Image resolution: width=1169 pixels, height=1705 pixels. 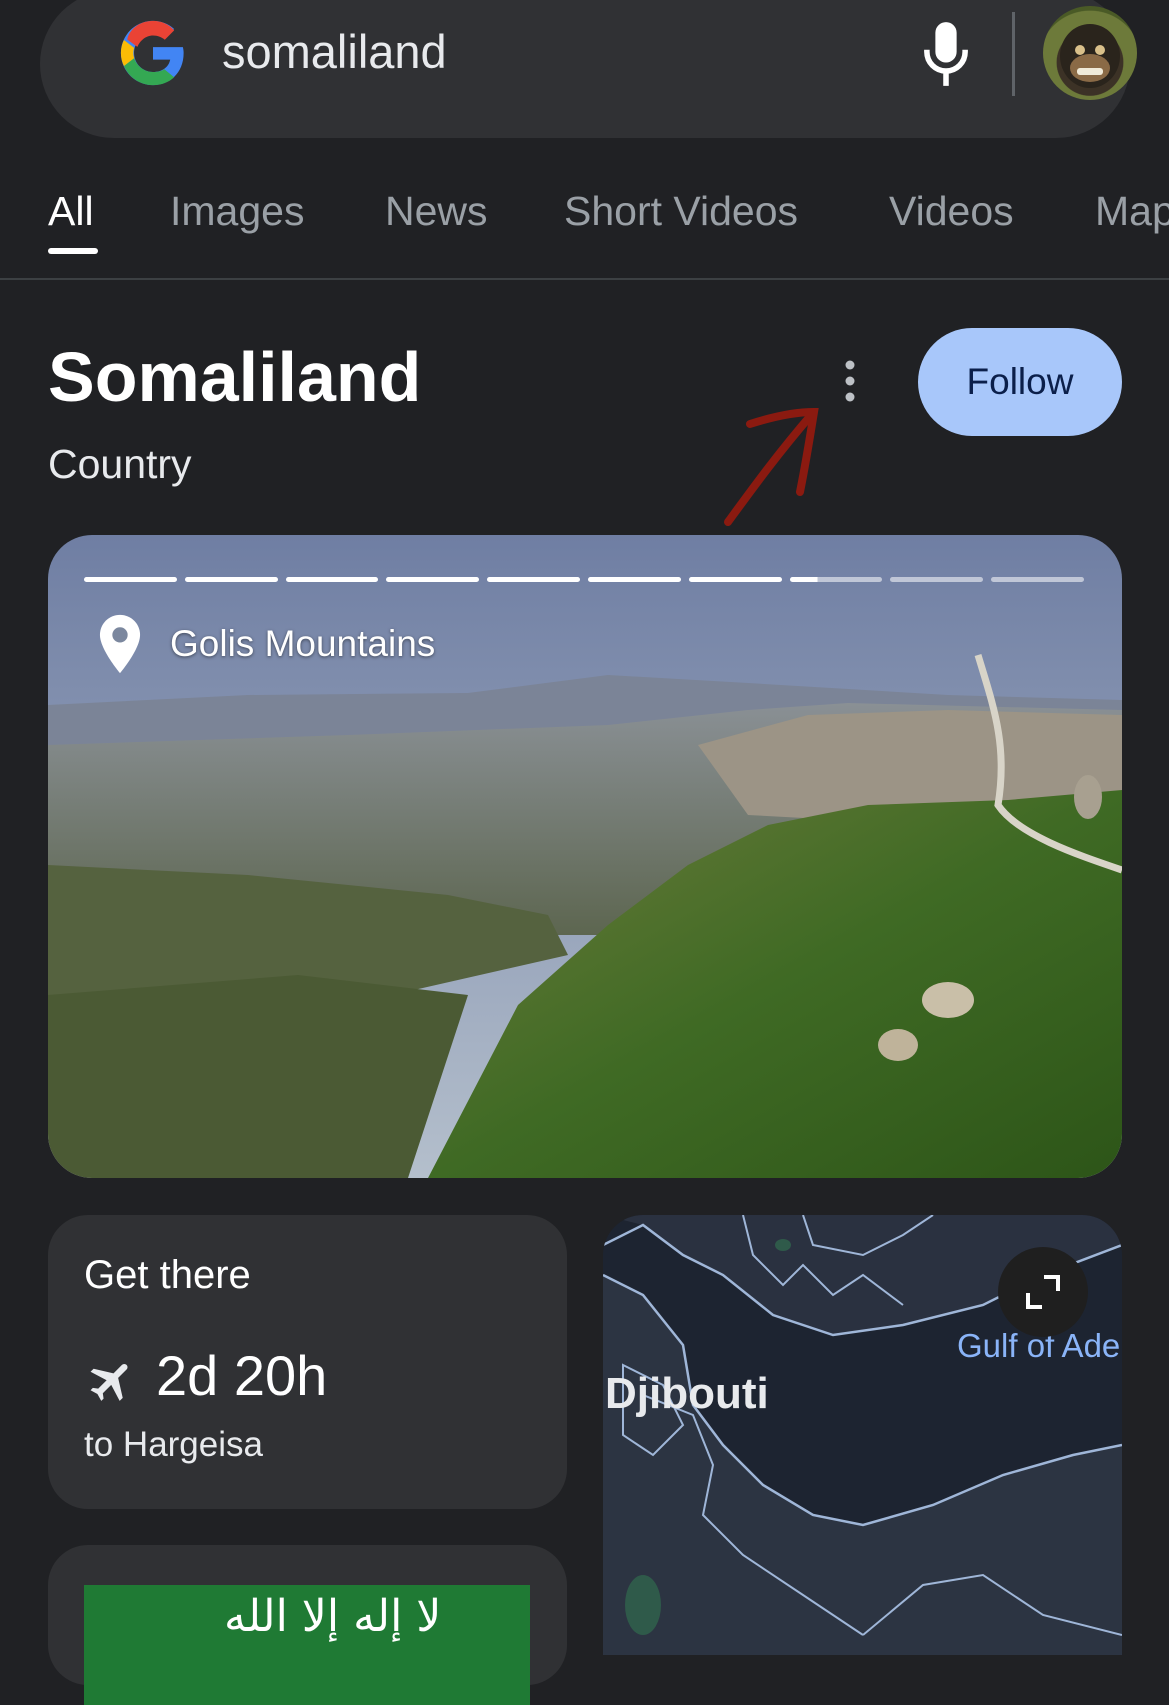 I want to click on expand-icon, so click(x=1043, y=1292).